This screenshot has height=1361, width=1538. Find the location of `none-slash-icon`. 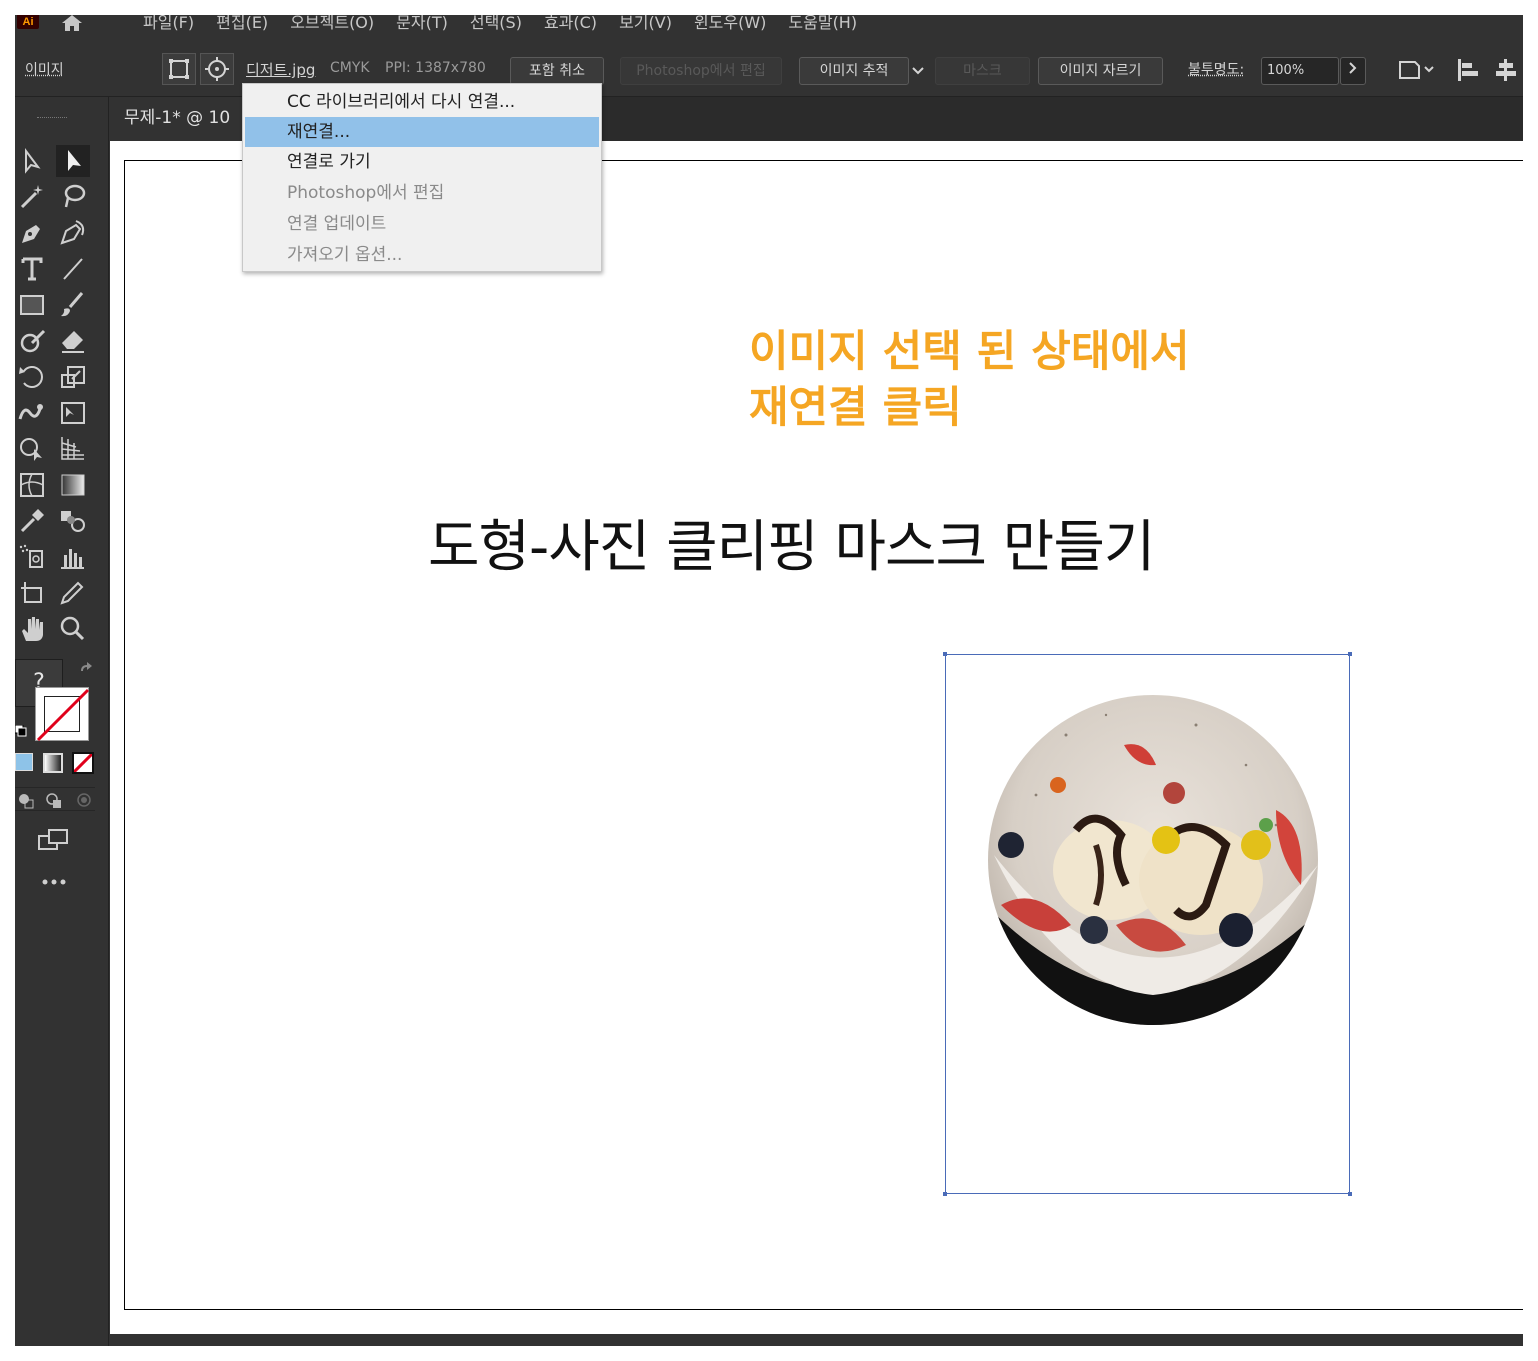

none-slash-icon is located at coordinates (63, 715).